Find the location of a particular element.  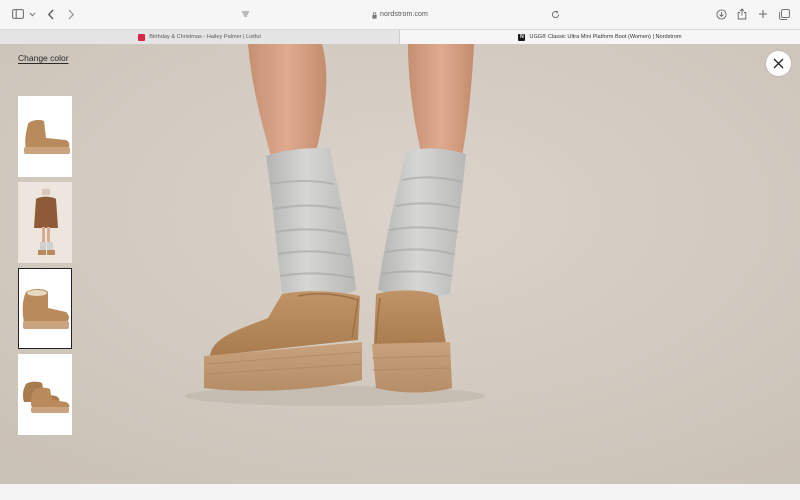

thumbnail-angled-view is located at coordinates (45, 308).